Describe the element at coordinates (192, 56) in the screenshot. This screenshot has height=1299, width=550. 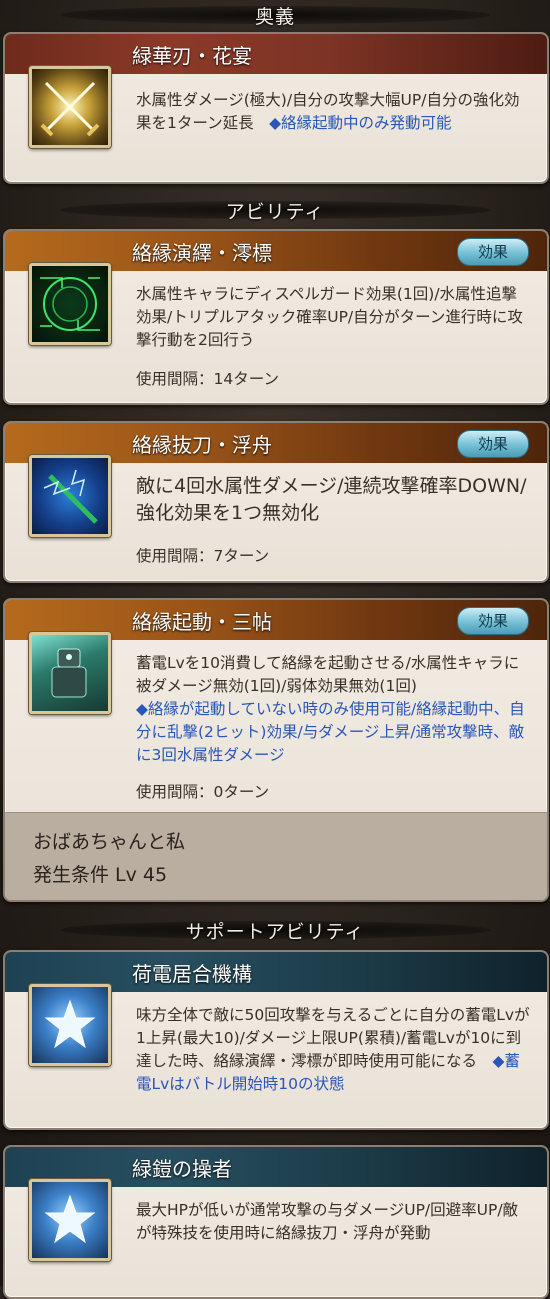
I see `ougi-title: 緑華刃・花宴` at that location.